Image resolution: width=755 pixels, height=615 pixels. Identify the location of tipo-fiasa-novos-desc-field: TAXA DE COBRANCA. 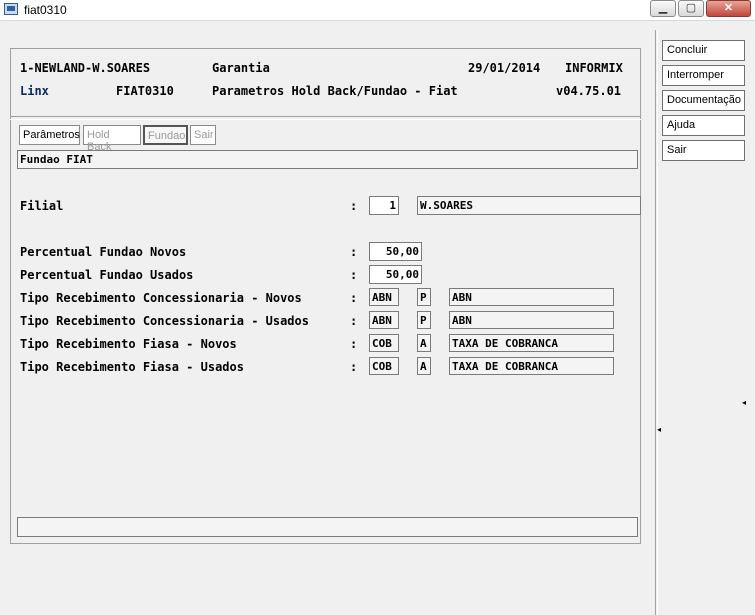
(531, 343).